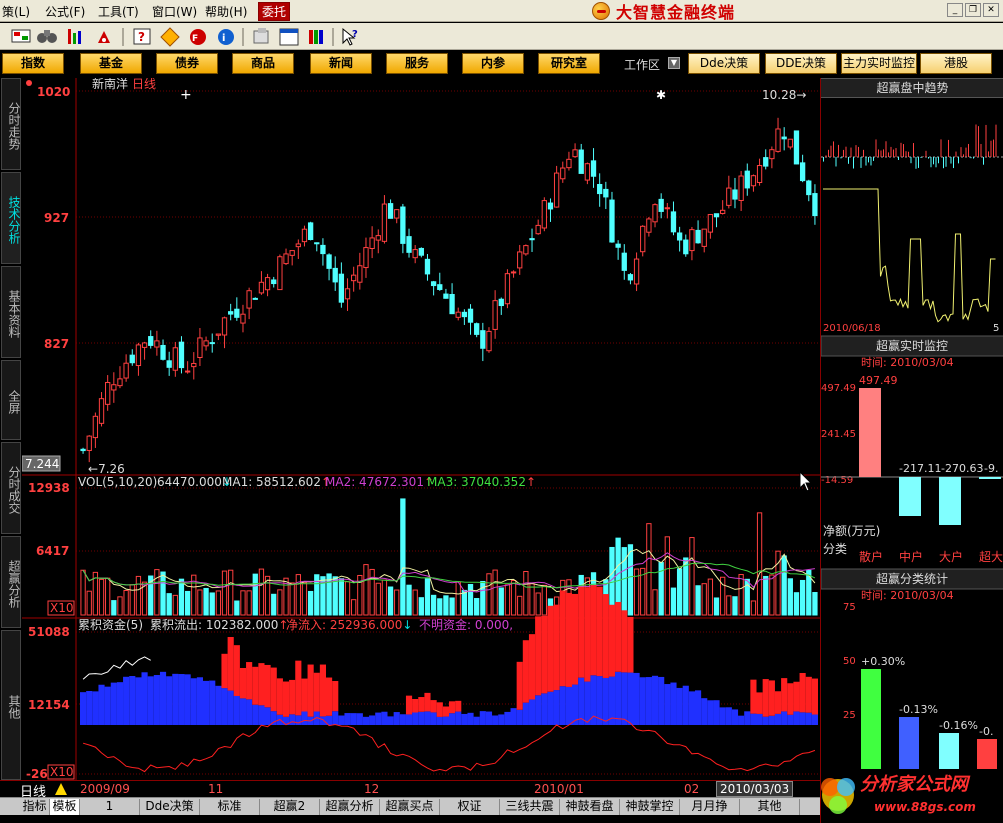 This screenshot has height=823, width=1003. What do you see at coordinates (47, 36) in the screenshot?
I see `binoculars-icon` at bounding box center [47, 36].